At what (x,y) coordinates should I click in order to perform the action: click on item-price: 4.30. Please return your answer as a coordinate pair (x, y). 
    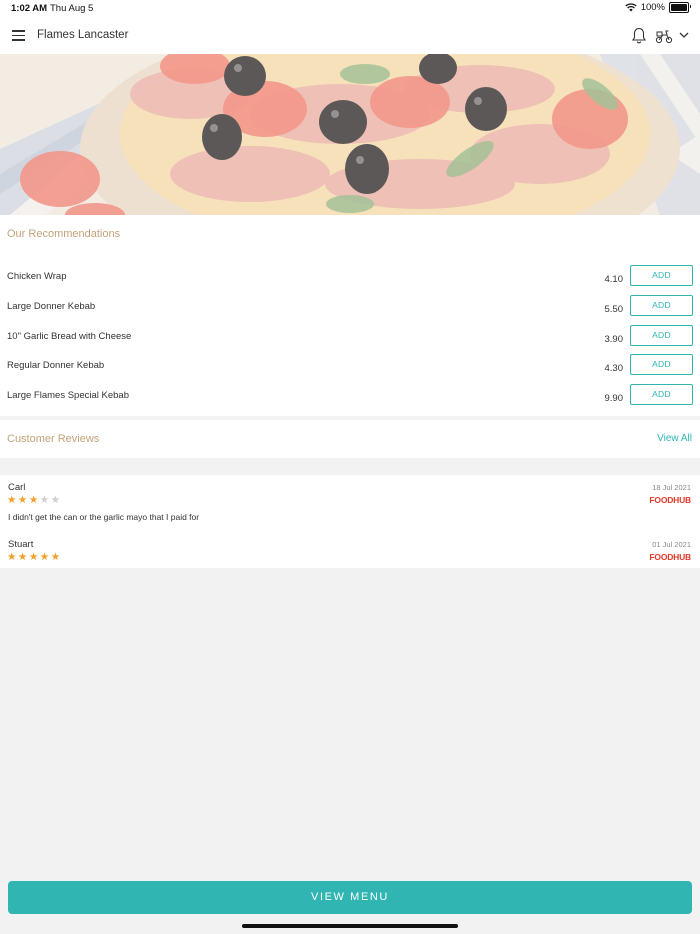
    Looking at the image, I should click on (614, 368).